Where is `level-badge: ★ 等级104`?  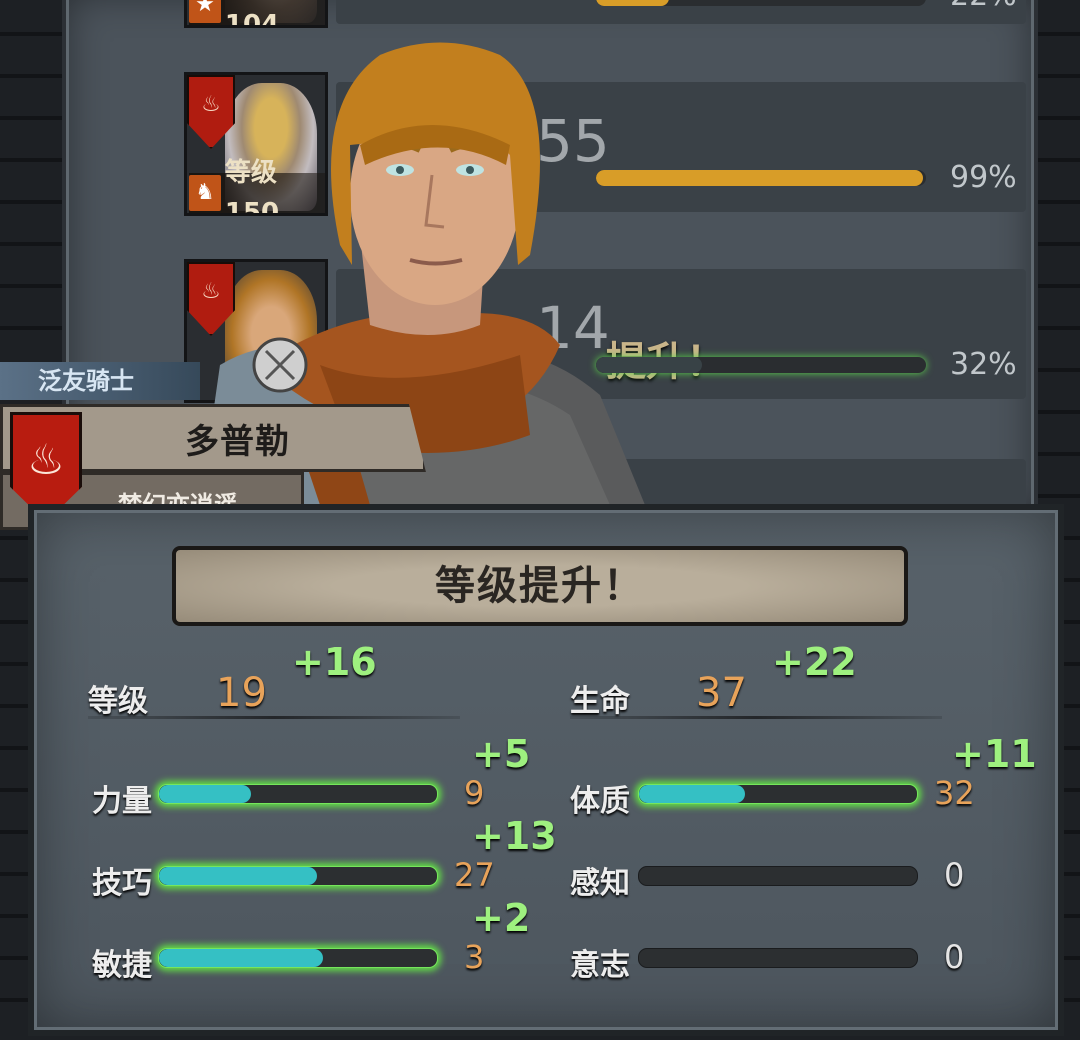 level-badge: ★ 等级104 is located at coordinates (257, 12).